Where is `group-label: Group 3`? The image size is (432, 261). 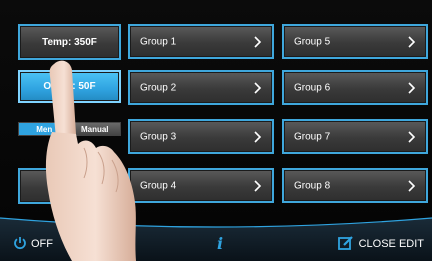
group-label: Group 3 is located at coordinates (158, 136).